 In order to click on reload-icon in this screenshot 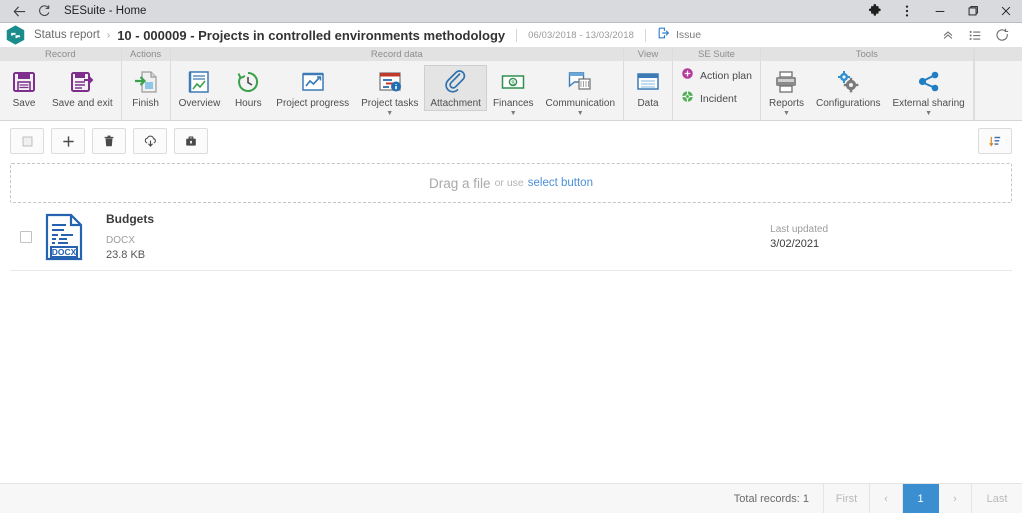, I will do `click(44, 11)`.